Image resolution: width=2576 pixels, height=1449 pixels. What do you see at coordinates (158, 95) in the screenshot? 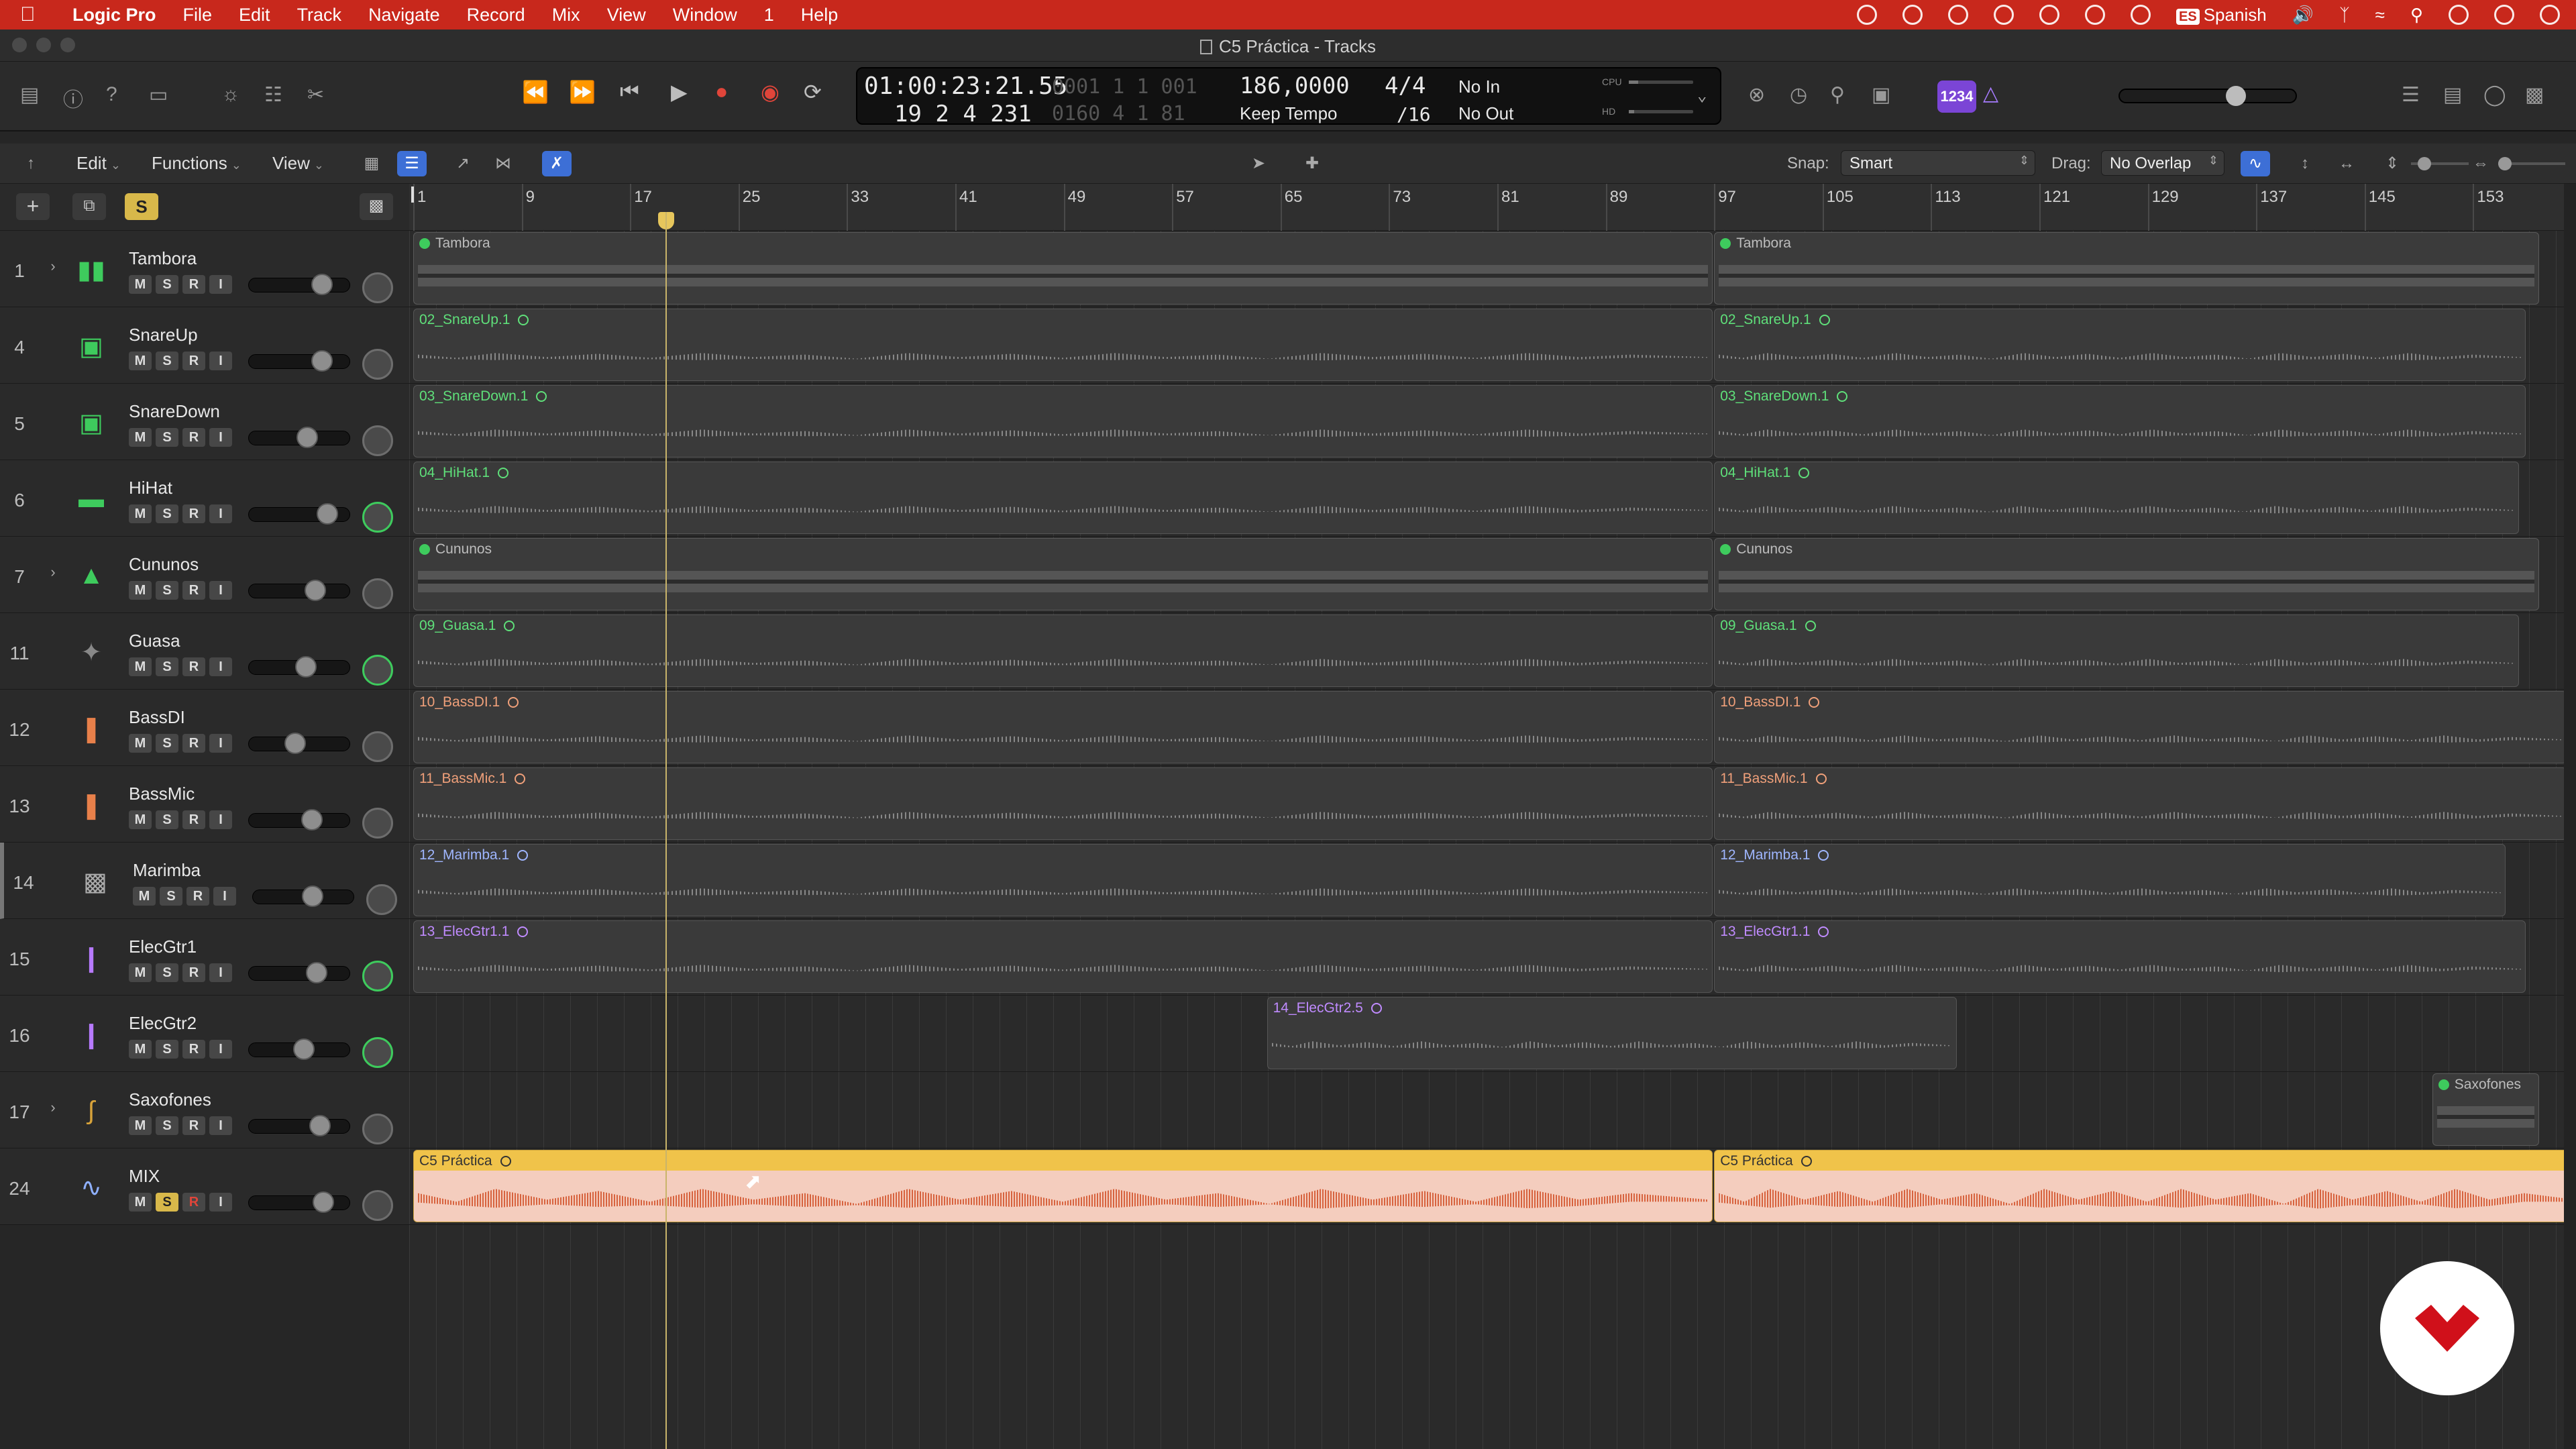
I see `toolbar-icon: ▭` at bounding box center [158, 95].